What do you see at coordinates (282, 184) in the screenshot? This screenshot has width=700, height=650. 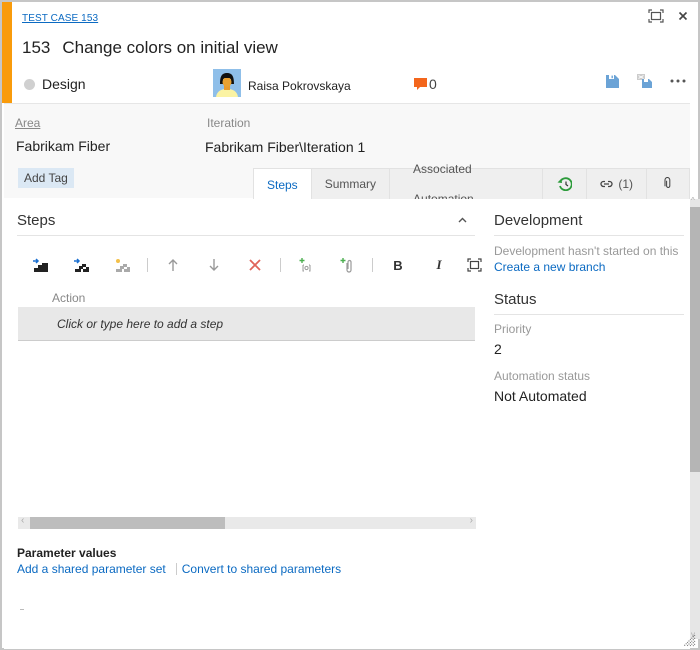 I see `tab-steps: Steps` at bounding box center [282, 184].